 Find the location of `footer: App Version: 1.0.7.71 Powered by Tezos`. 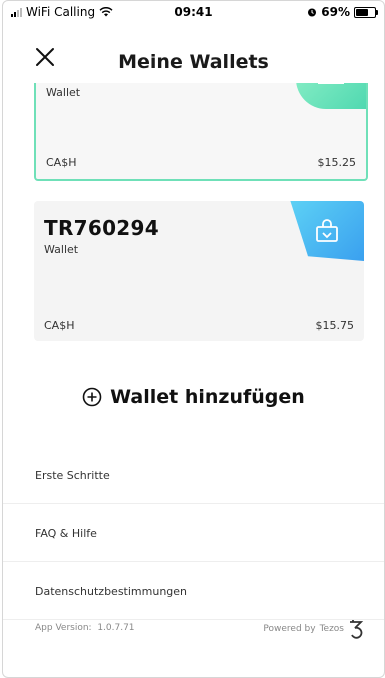

footer: App Version: 1.0.7.71 Powered by Tezos is located at coordinates (193, 635).